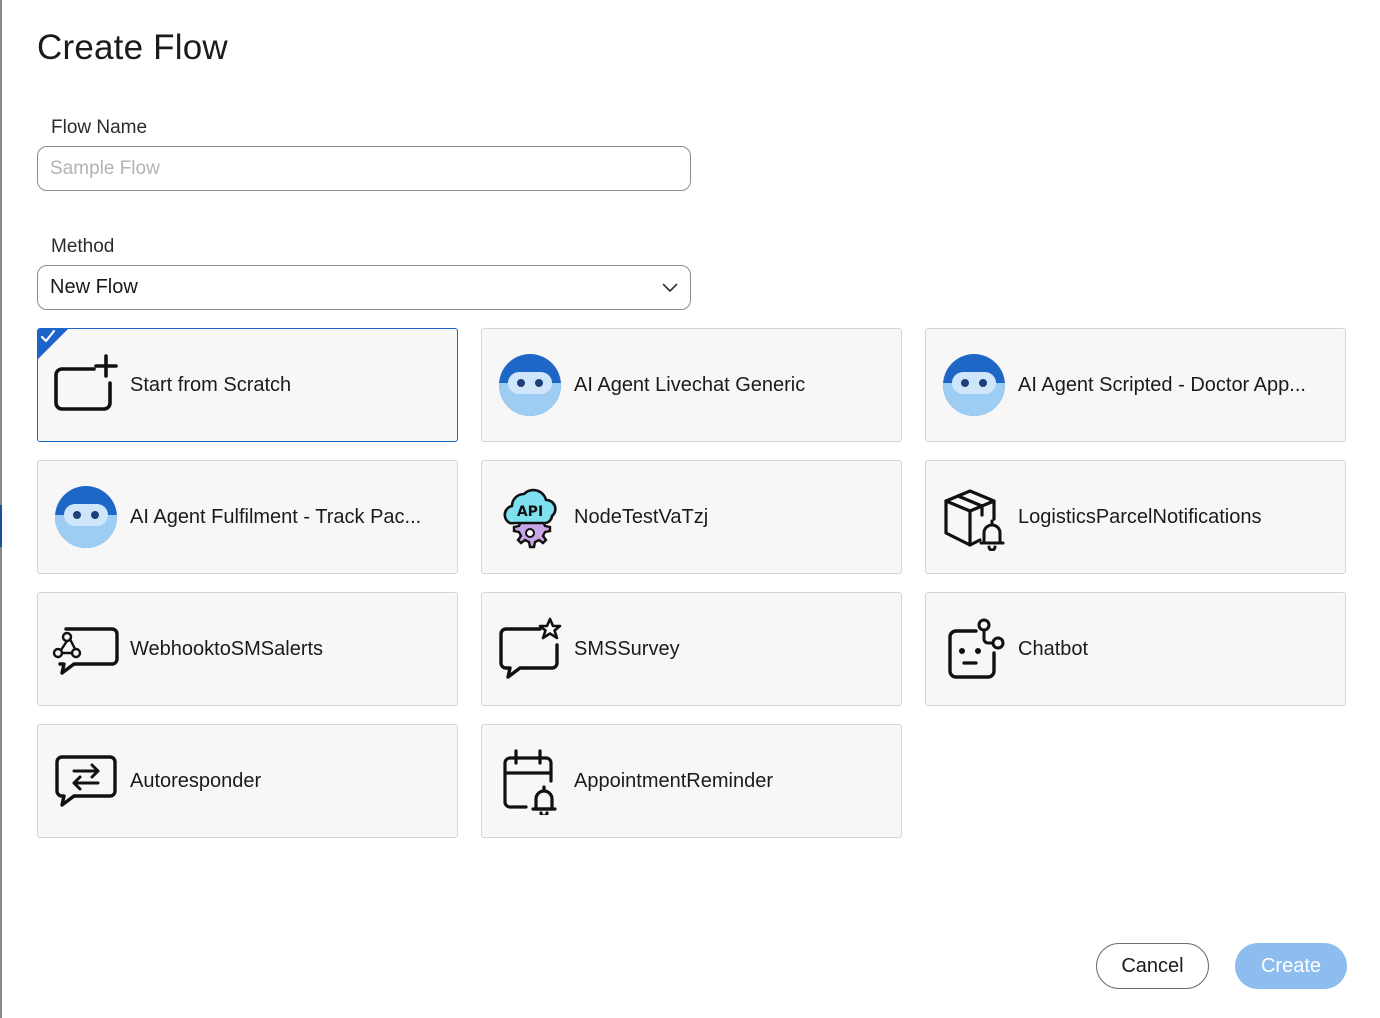 This screenshot has width=1380, height=1018. I want to click on template-label: NodeTestVaTzj, so click(641, 516).